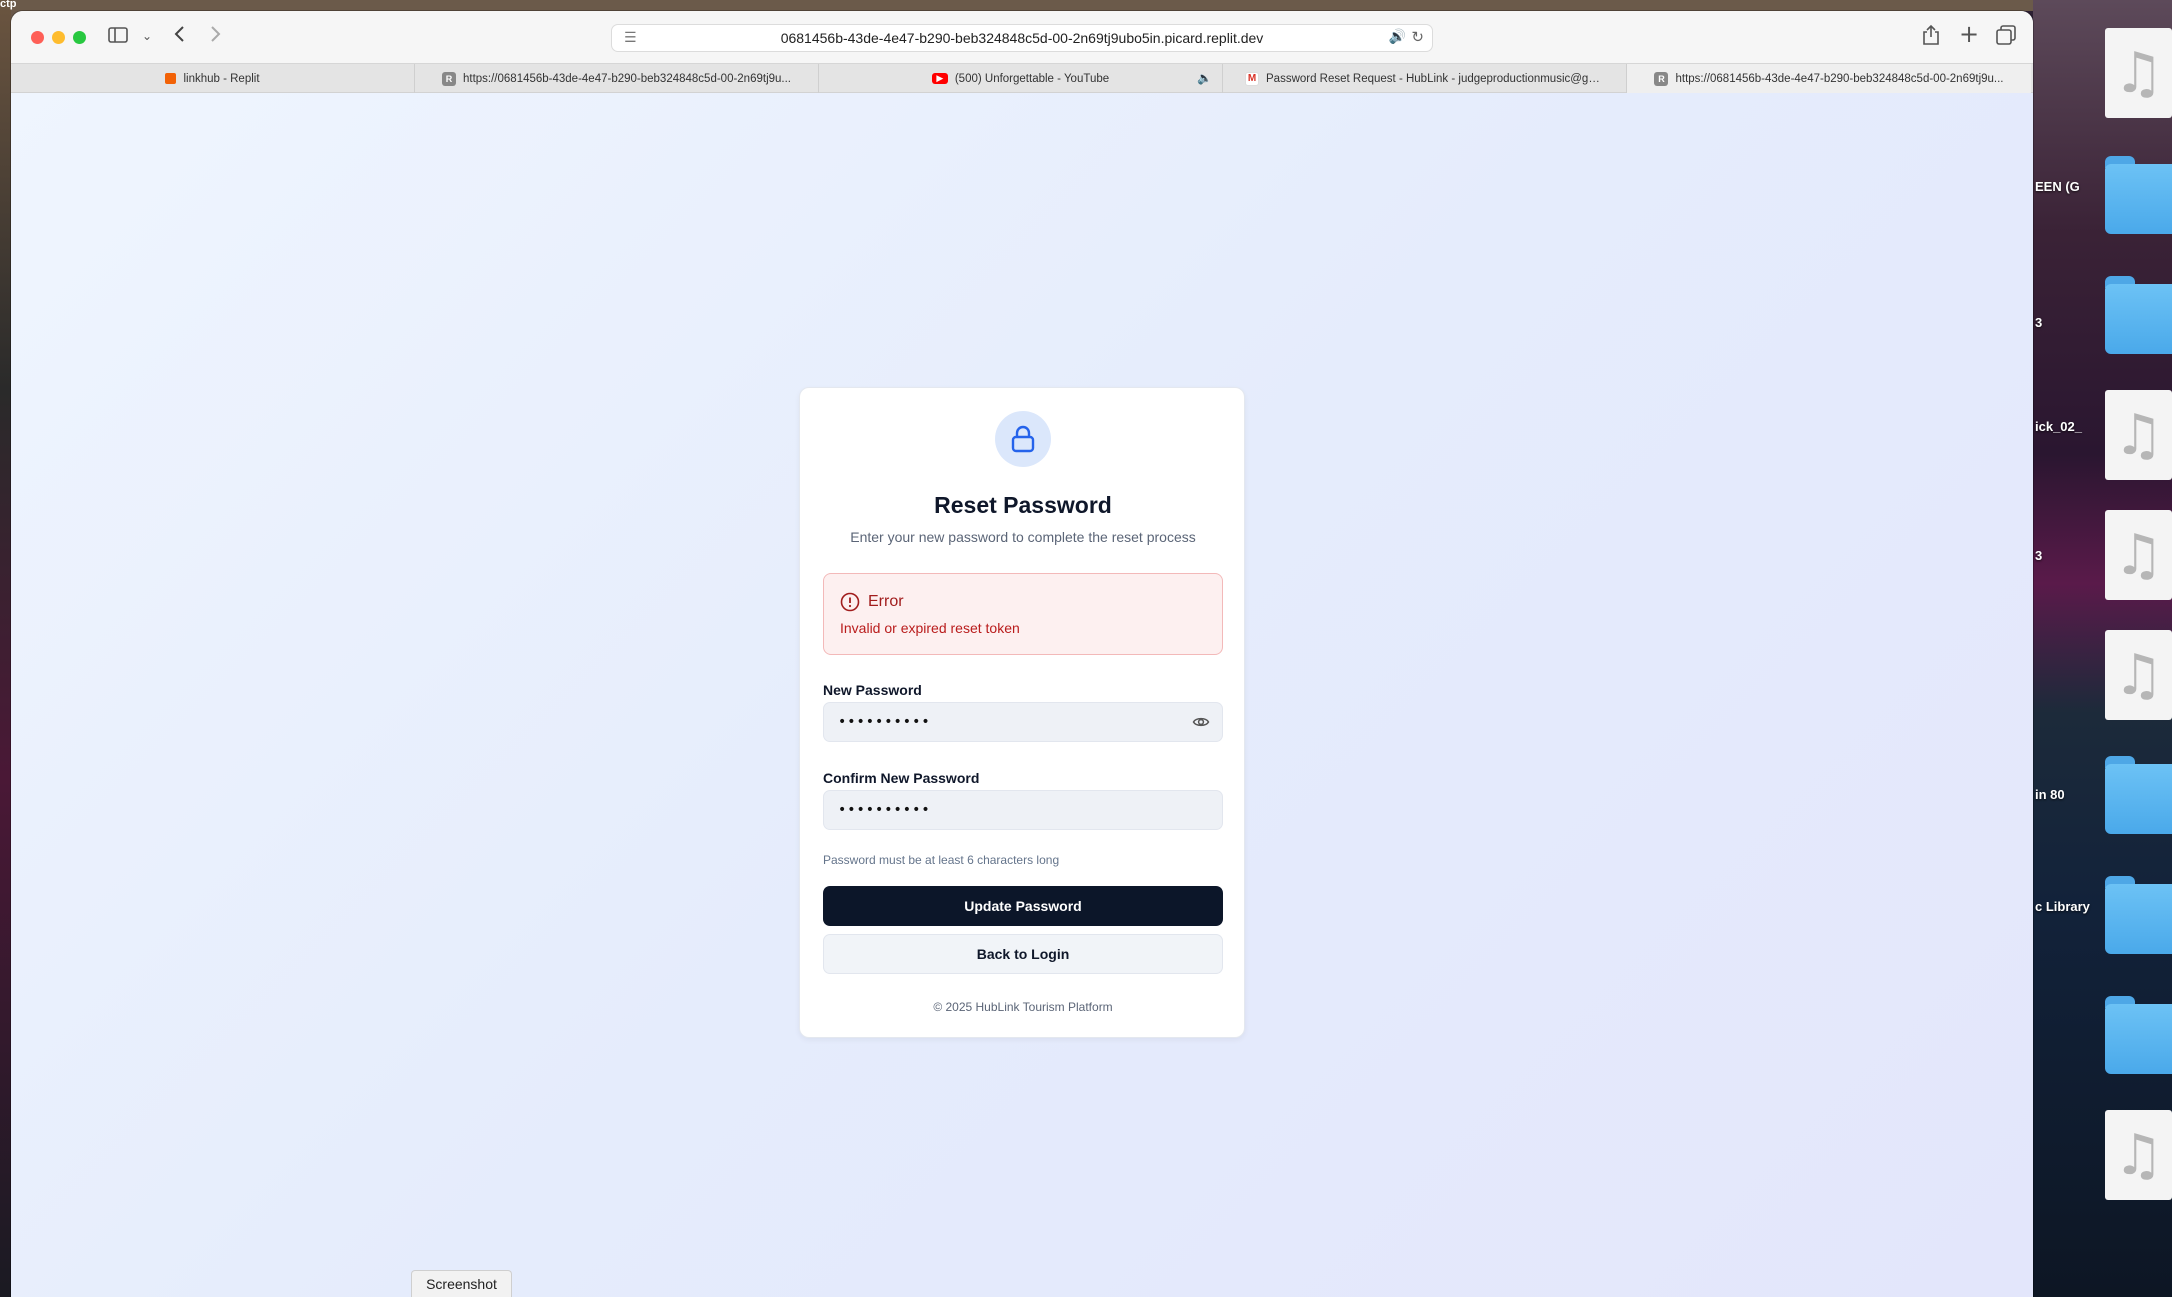  What do you see at coordinates (180, 36) in the screenshot?
I see `back-arrow-icon` at bounding box center [180, 36].